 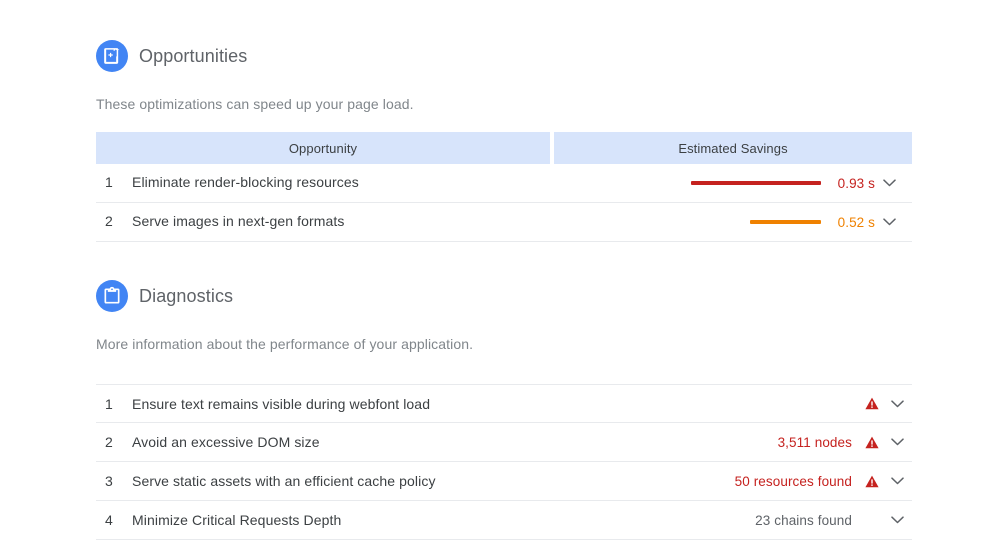 I want to click on opportunity-cell: 1 Eliminate render-blocking resources, so click(x=325, y=183).